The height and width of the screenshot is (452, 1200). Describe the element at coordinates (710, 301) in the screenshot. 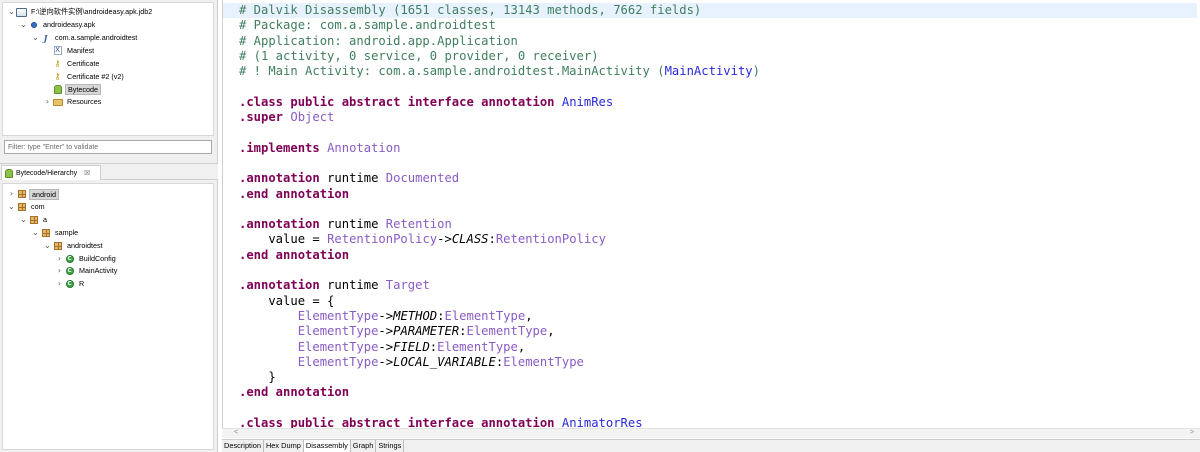

I see `code-line: value = {` at that location.